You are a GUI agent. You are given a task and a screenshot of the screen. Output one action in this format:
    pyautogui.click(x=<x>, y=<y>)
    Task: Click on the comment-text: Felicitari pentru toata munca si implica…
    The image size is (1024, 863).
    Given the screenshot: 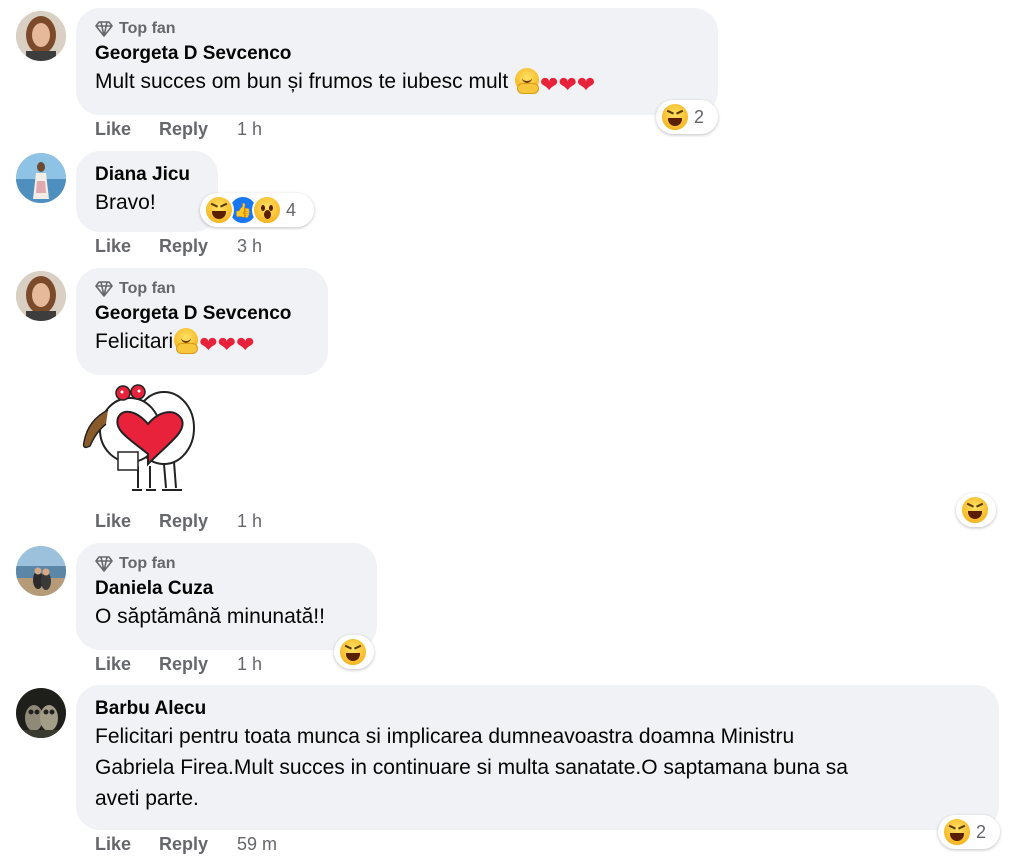 What is the action you would take?
    pyautogui.click(x=537, y=767)
    